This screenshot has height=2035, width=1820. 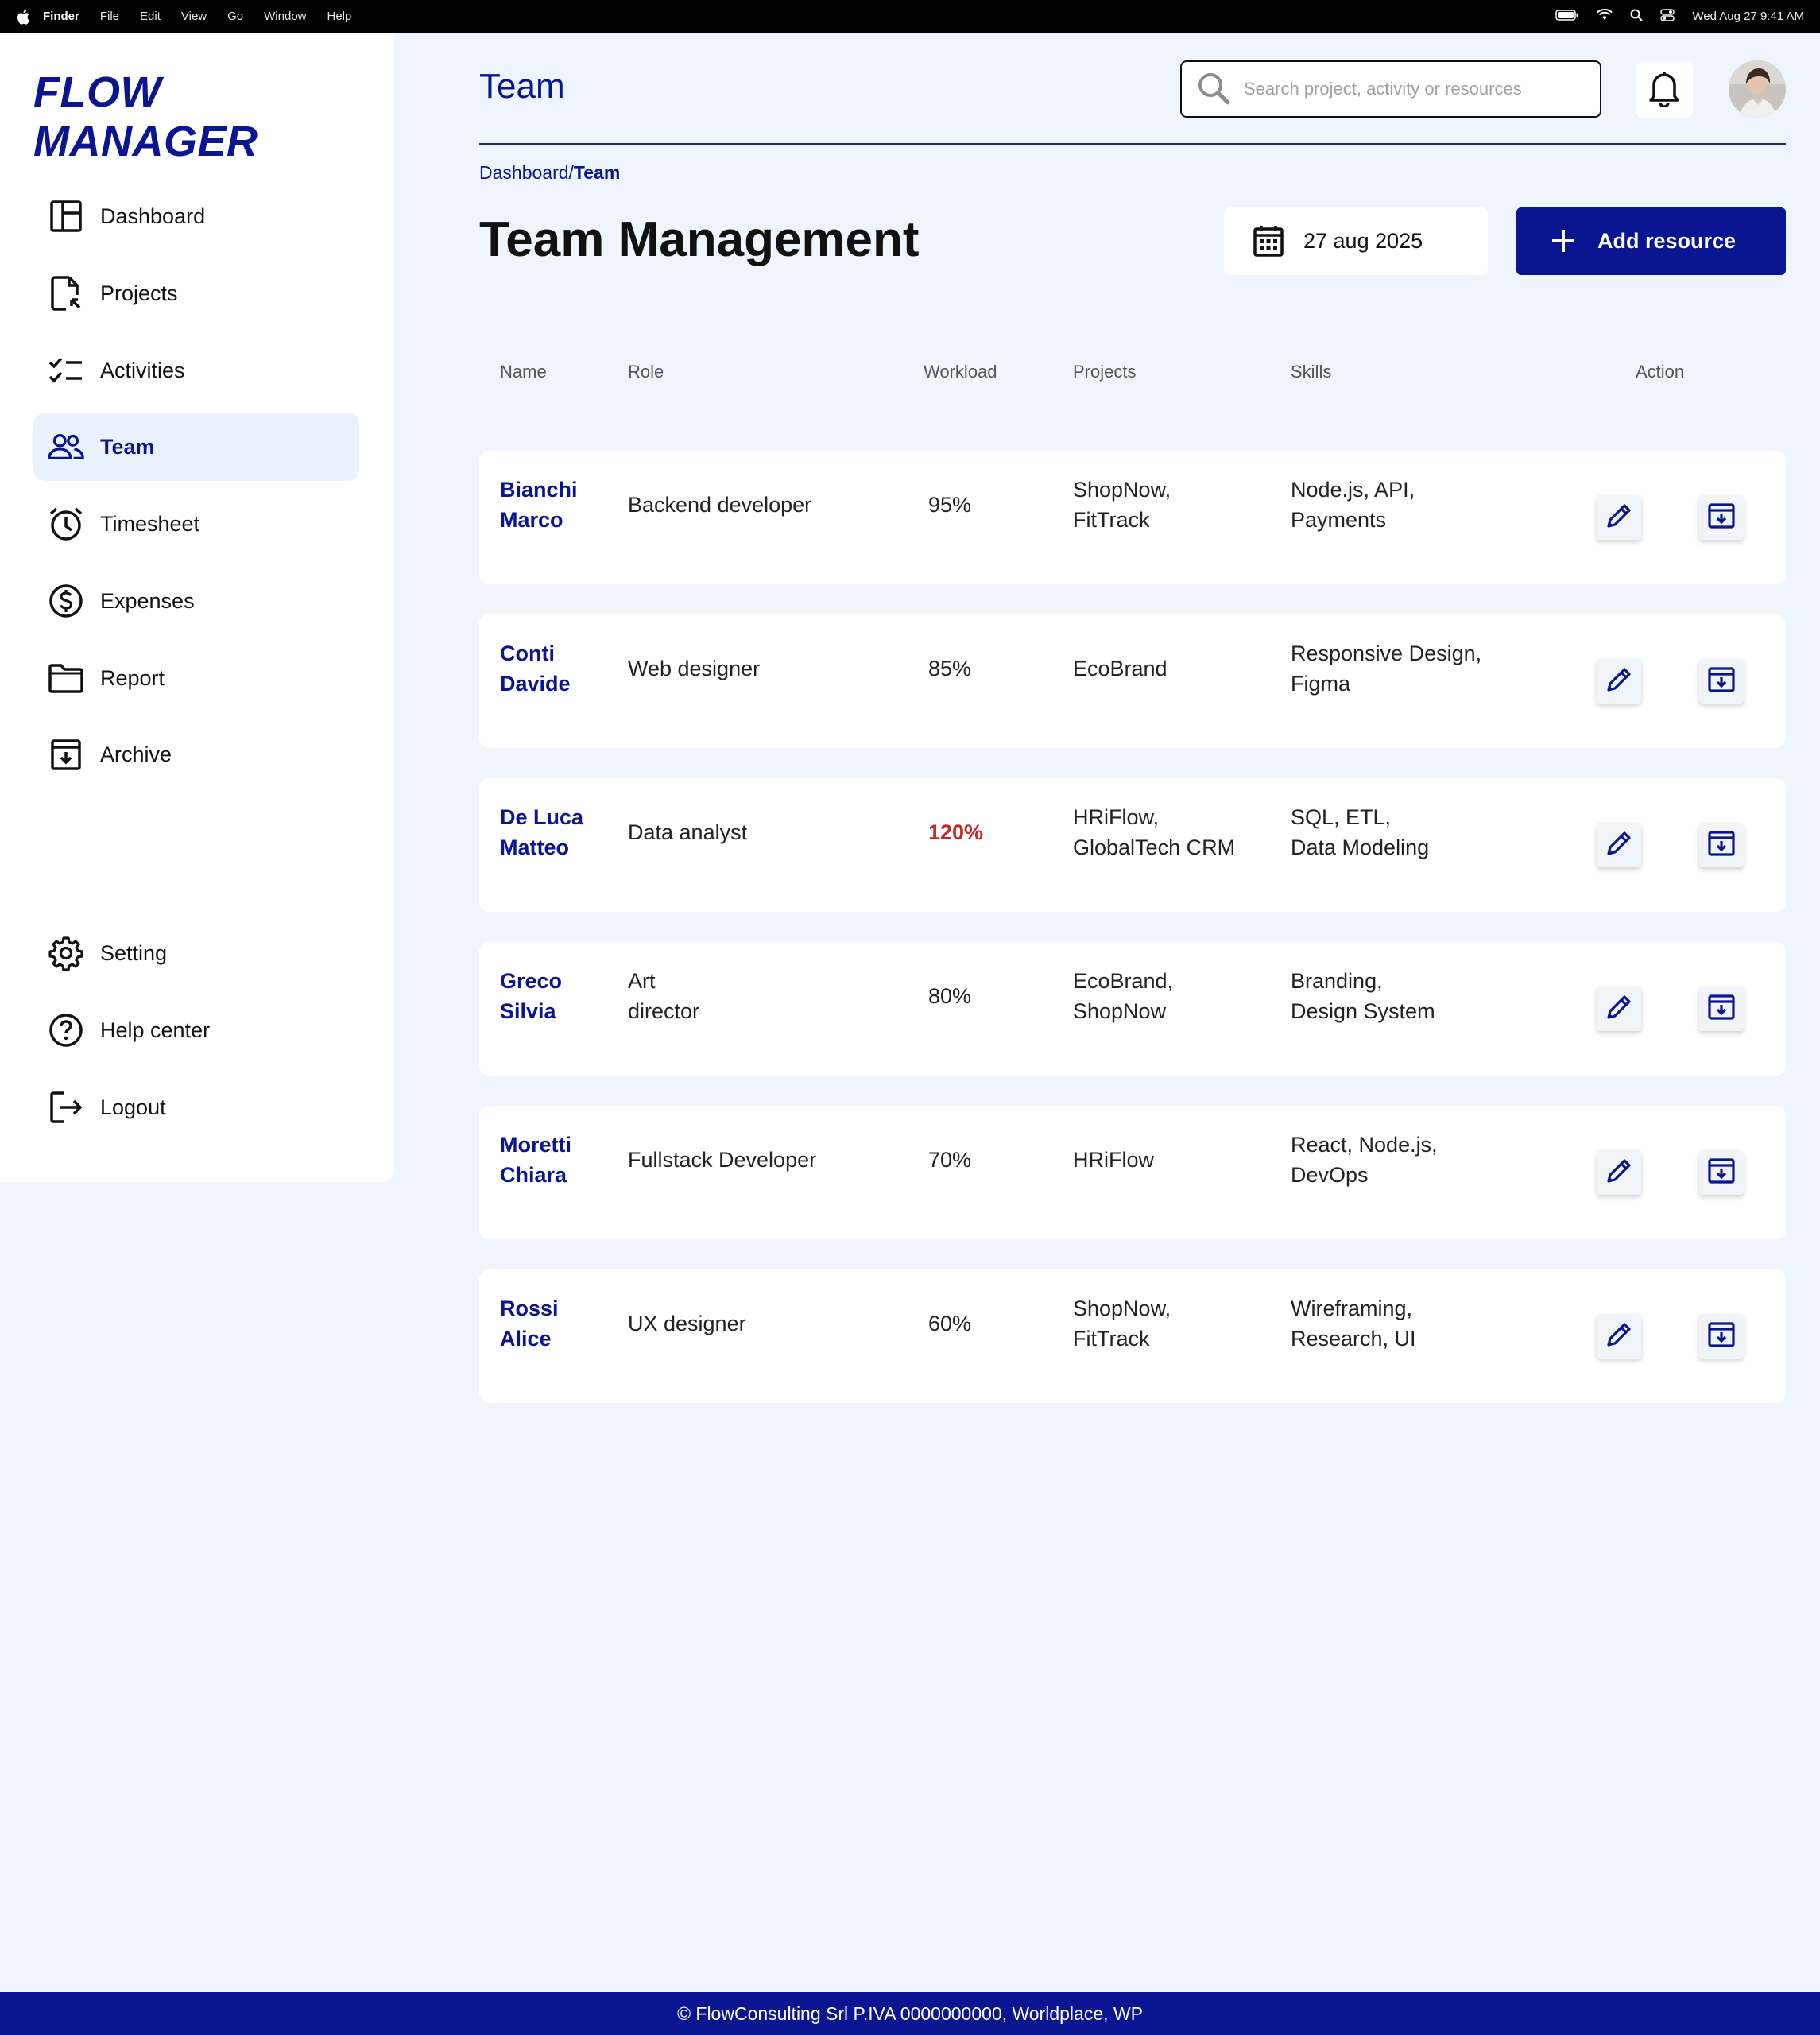 What do you see at coordinates (196, 754) in the screenshot?
I see `sidebar-item-archive: Archive` at bounding box center [196, 754].